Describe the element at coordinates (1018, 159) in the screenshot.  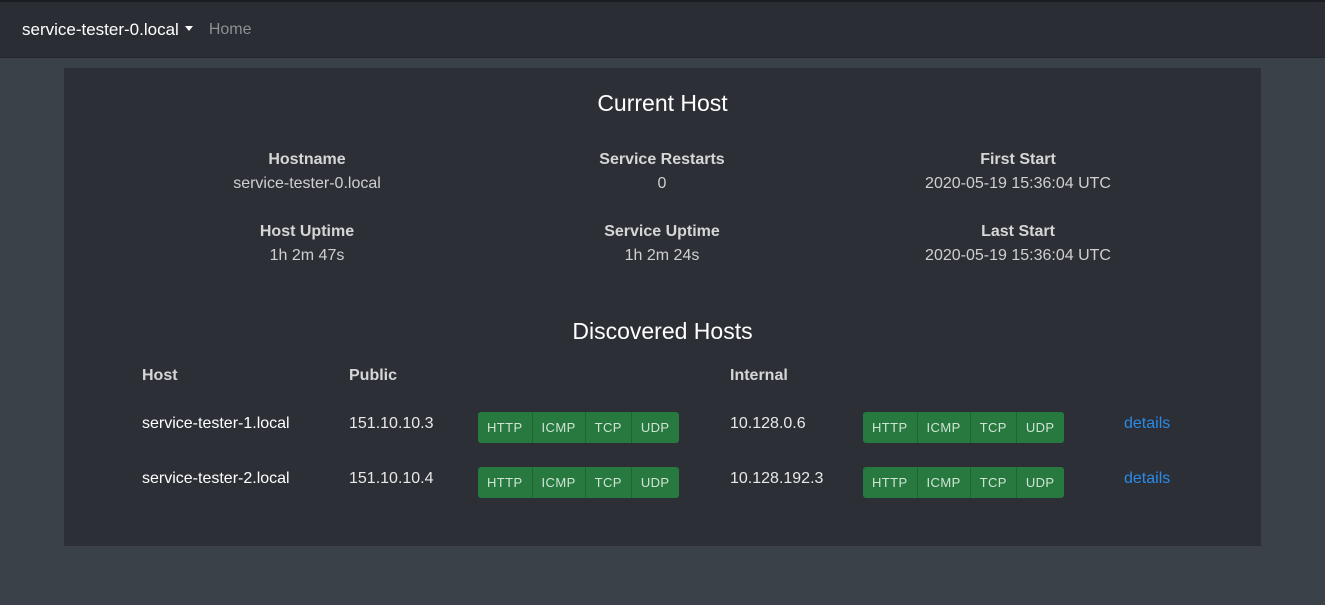
I see `stat-label: First Start` at that location.